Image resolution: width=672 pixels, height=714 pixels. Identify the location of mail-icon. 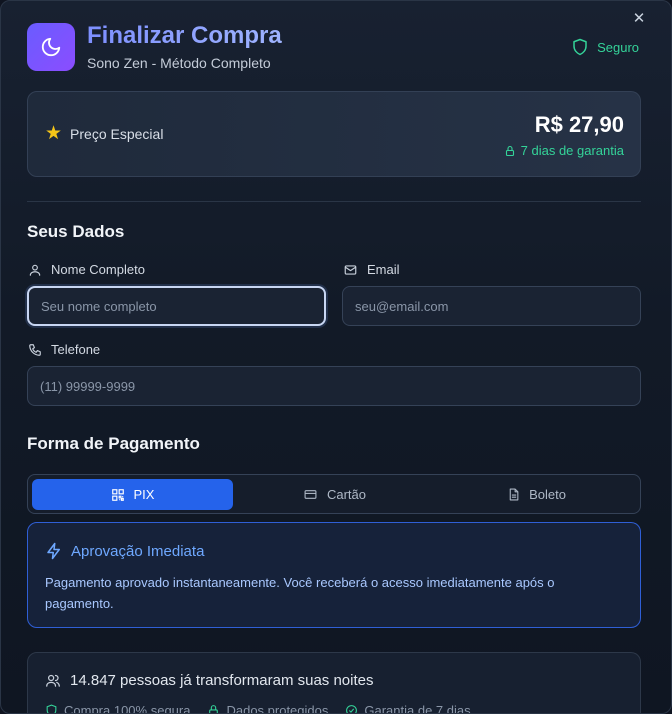
(350, 269).